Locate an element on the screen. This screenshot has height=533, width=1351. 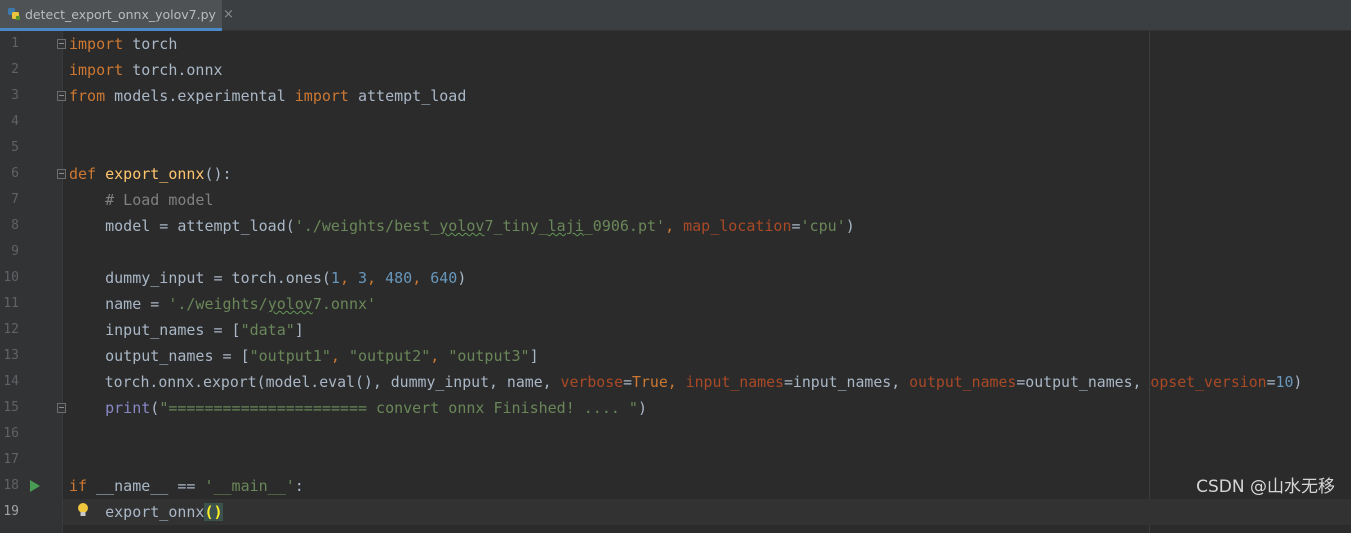
number-literal: 480 is located at coordinates (399, 278).